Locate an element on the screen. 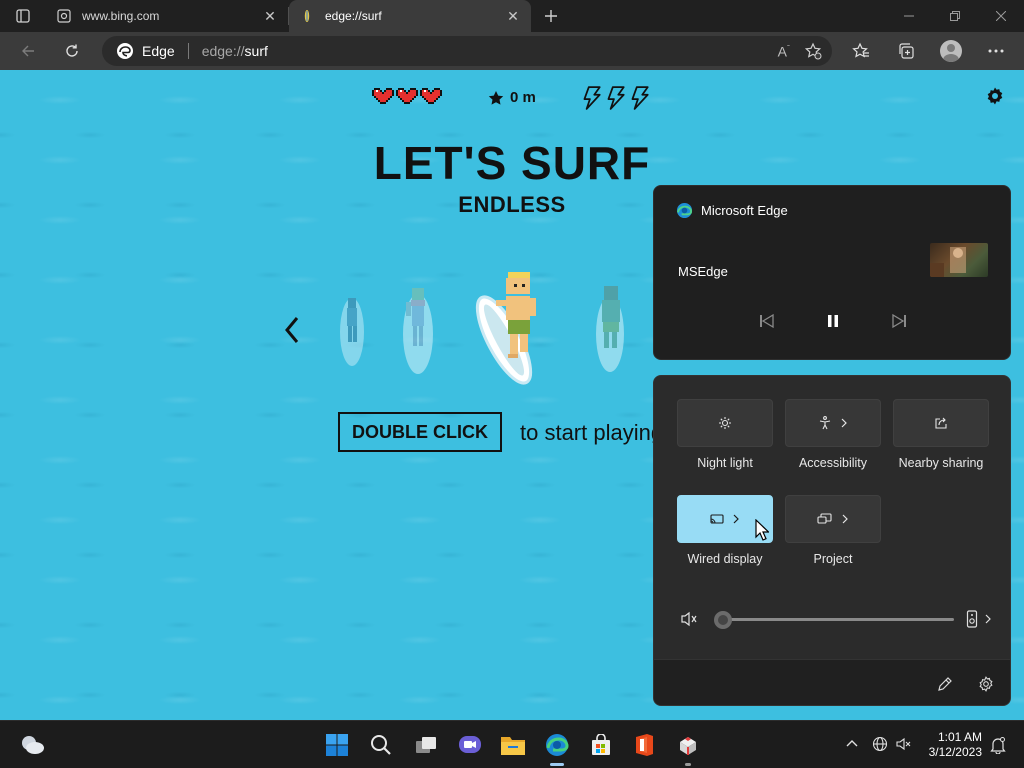 This screenshot has width=1024, height=768. volume-muted-icon is located at coordinates (904, 744).